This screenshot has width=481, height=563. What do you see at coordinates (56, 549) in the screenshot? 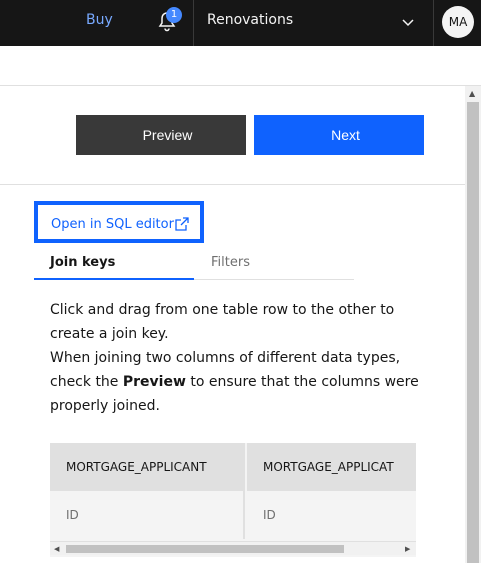
I see `scroll-left-arrow-icon: ◀` at bounding box center [56, 549].